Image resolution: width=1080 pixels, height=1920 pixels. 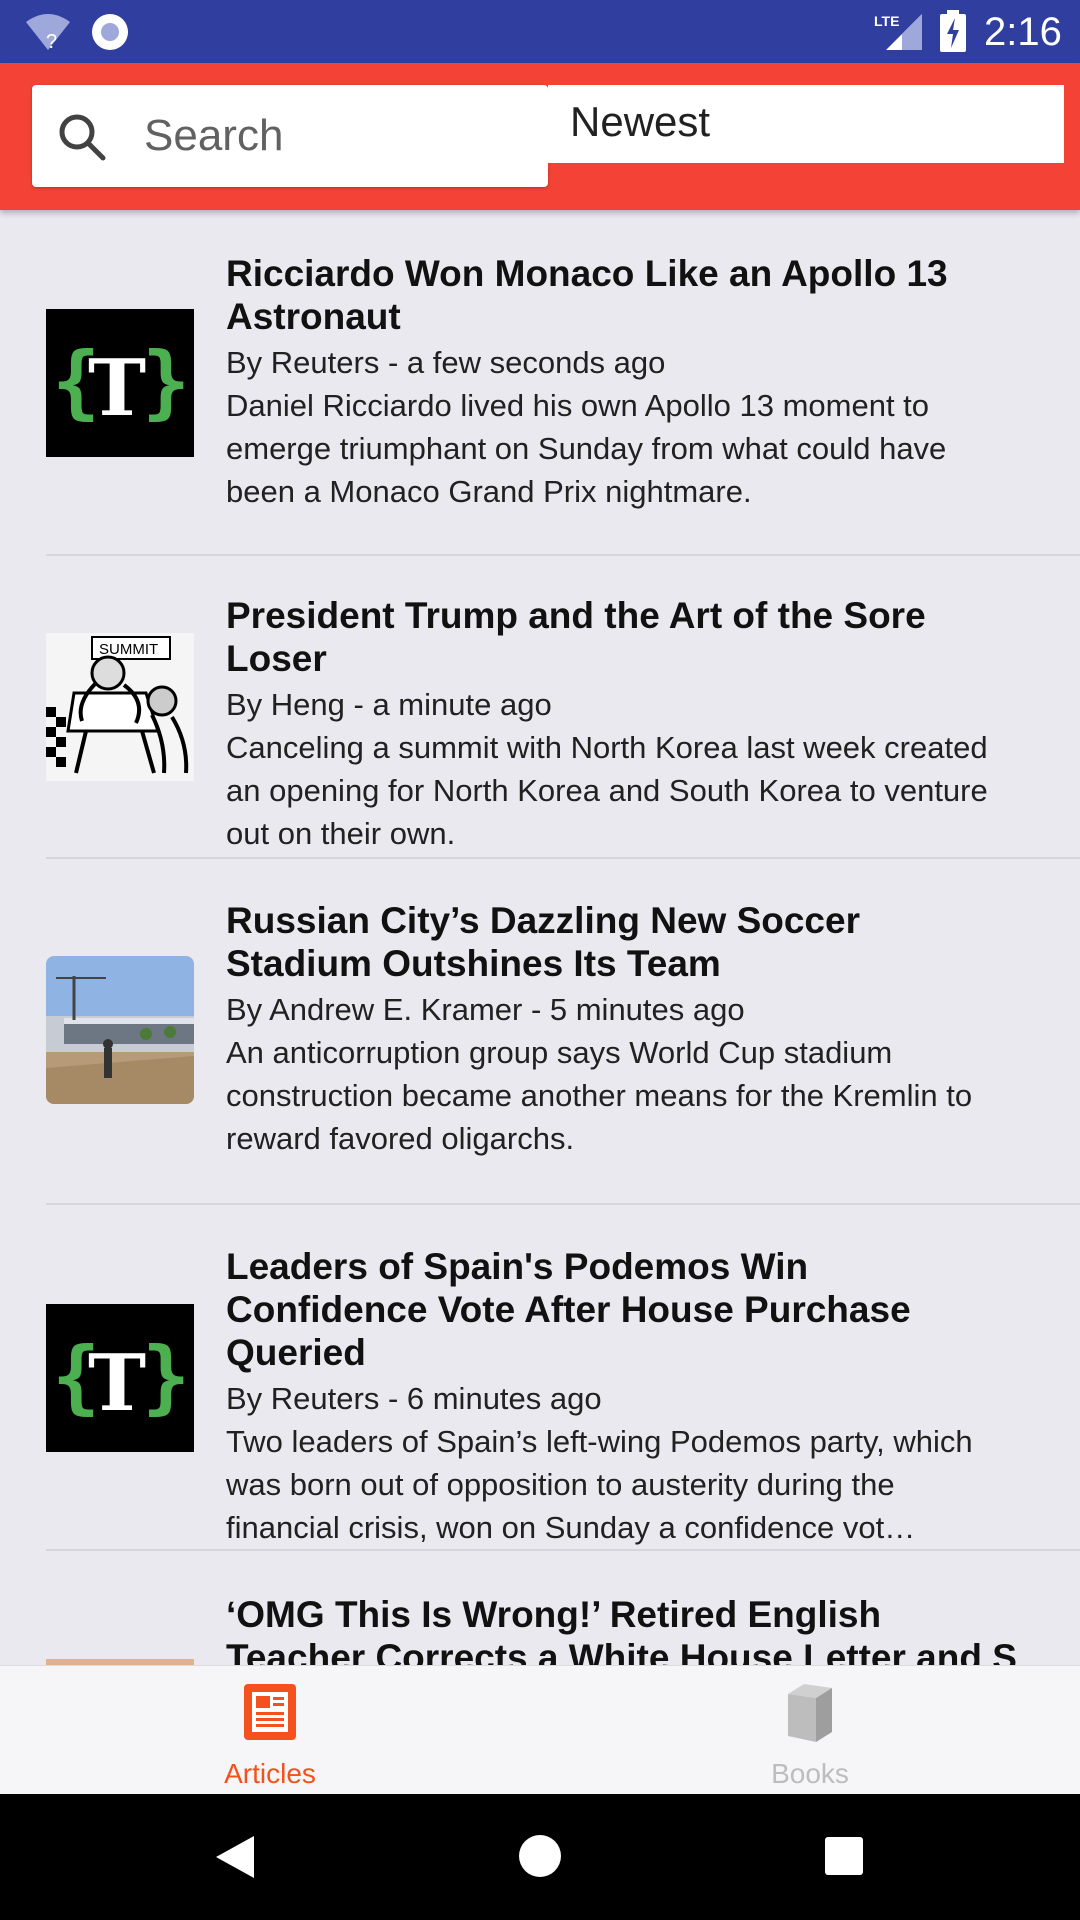 What do you see at coordinates (82, 137) in the screenshot?
I see `search-icon` at bounding box center [82, 137].